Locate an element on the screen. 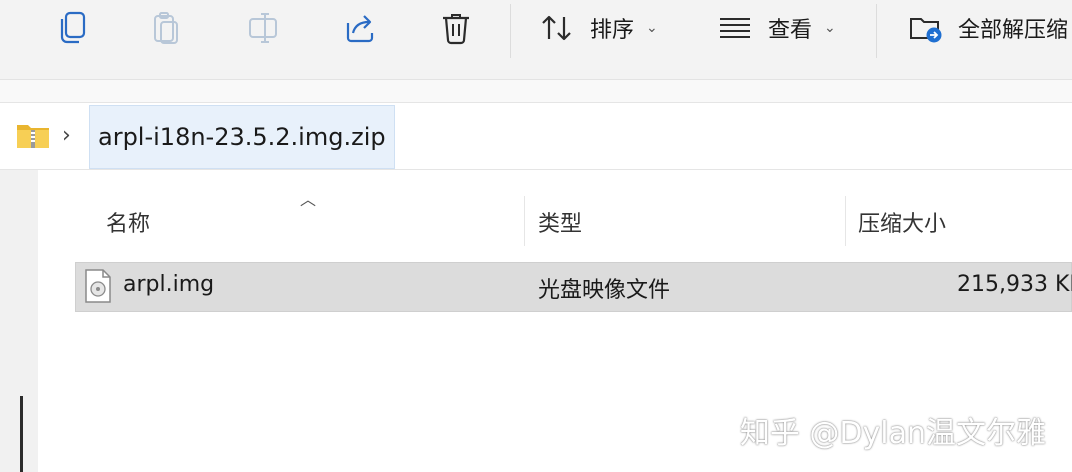 The height and width of the screenshot is (472, 1072). sort-ascending-icon: ︿ is located at coordinates (308, 199).